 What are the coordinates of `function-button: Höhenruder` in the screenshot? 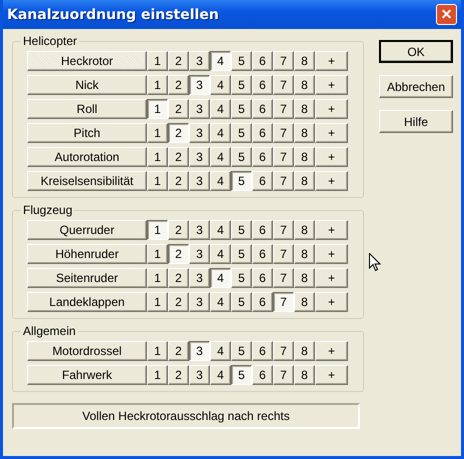 It's located at (87, 254).